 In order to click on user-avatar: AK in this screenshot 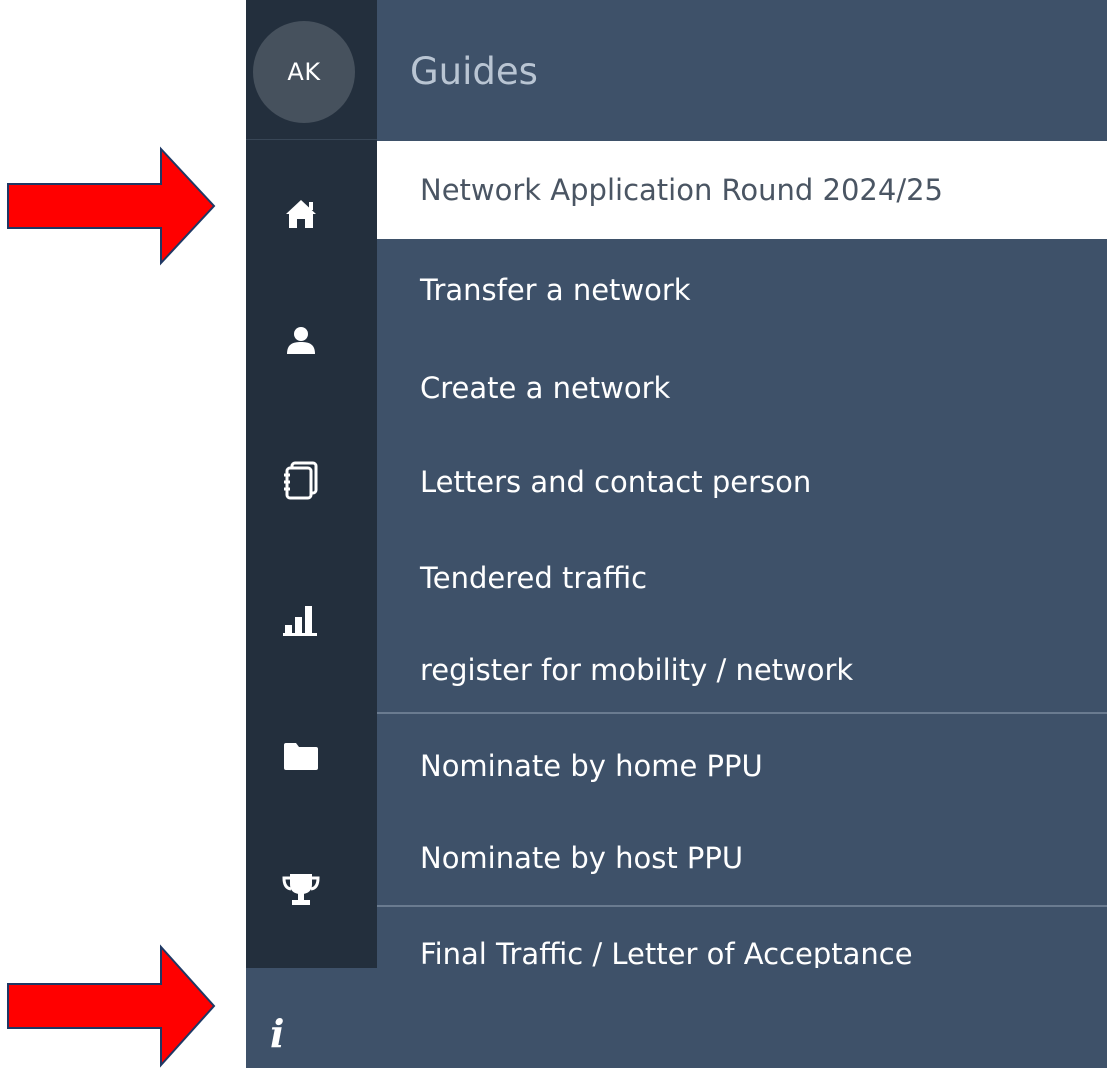, I will do `click(304, 72)`.